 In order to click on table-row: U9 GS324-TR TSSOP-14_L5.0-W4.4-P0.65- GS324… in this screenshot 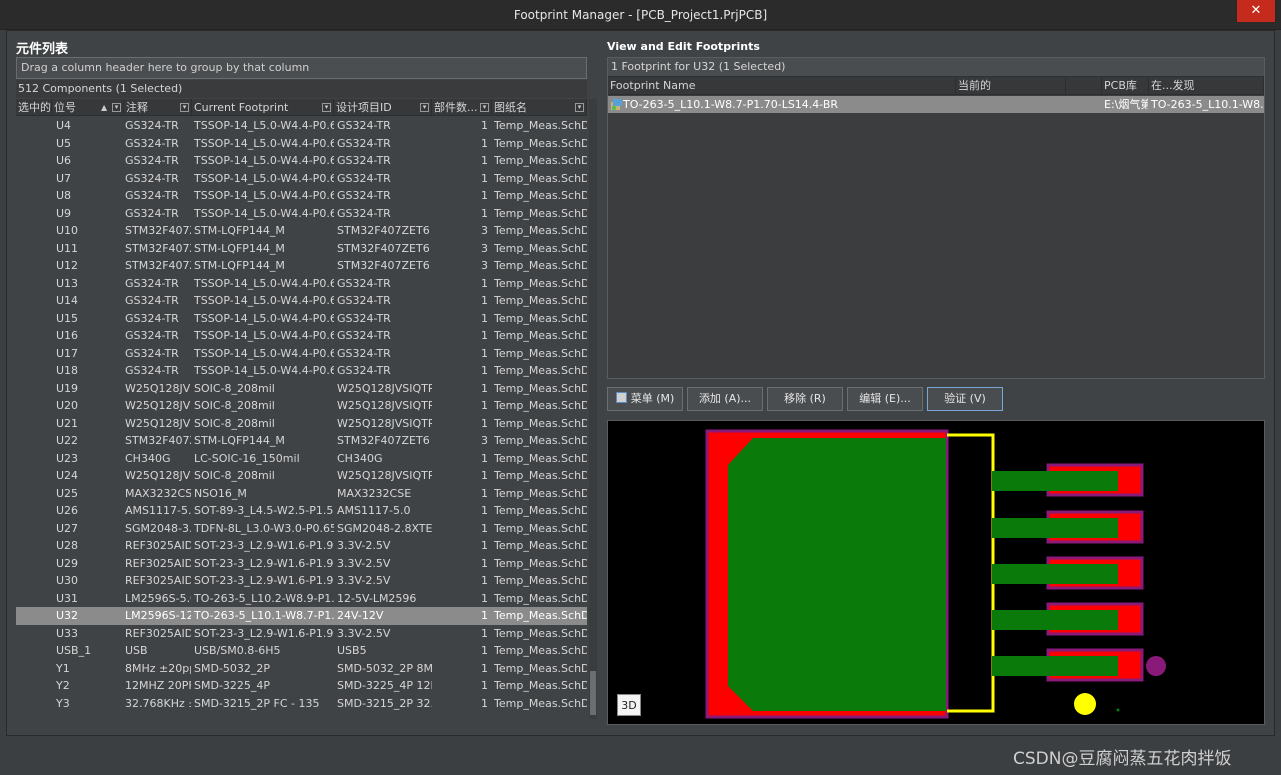, I will do `click(301, 214)`.